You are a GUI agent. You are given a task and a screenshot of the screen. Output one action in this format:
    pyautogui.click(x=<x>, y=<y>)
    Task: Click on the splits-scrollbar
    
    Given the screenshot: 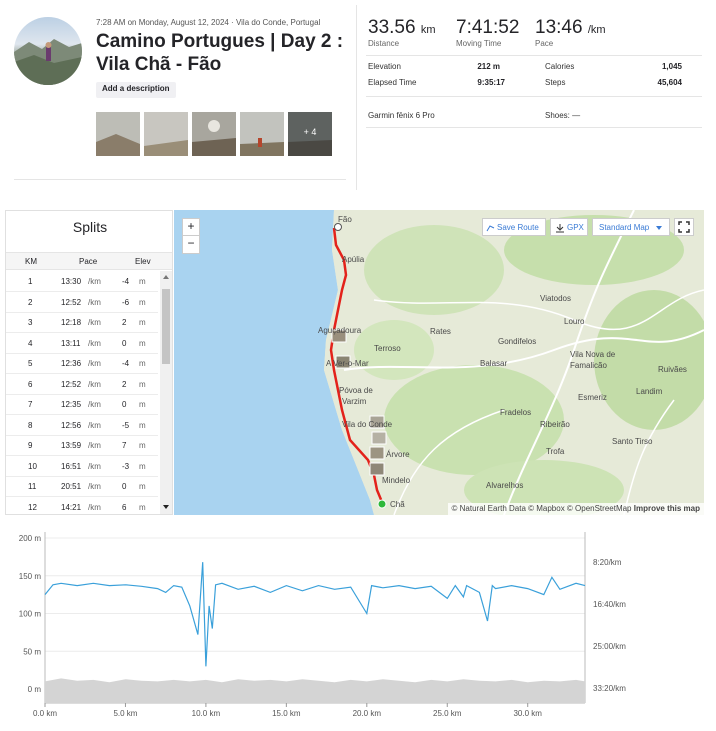 What is the action you would take?
    pyautogui.click(x=166, y=392)
    